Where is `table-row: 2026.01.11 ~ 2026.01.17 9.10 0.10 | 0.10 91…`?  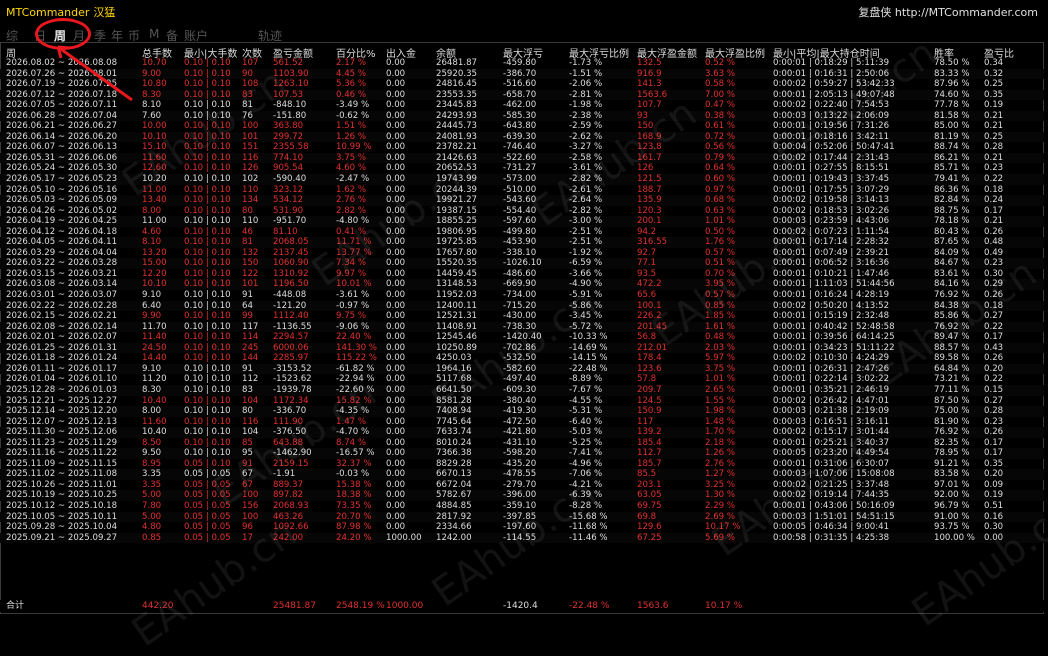 table-row: 2026.01.11 ~ 2026.01.17 9.10 0.10 | 0.10 91… is located at coordinates (522, 369).